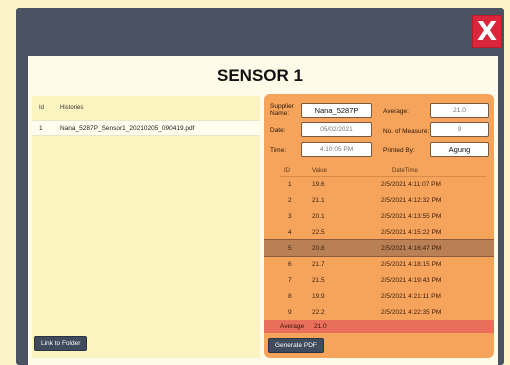  What do you see at coordinates (318, 280) in the screenshot?
I see `row-value: 21.5` at bounding box center [318, 280].